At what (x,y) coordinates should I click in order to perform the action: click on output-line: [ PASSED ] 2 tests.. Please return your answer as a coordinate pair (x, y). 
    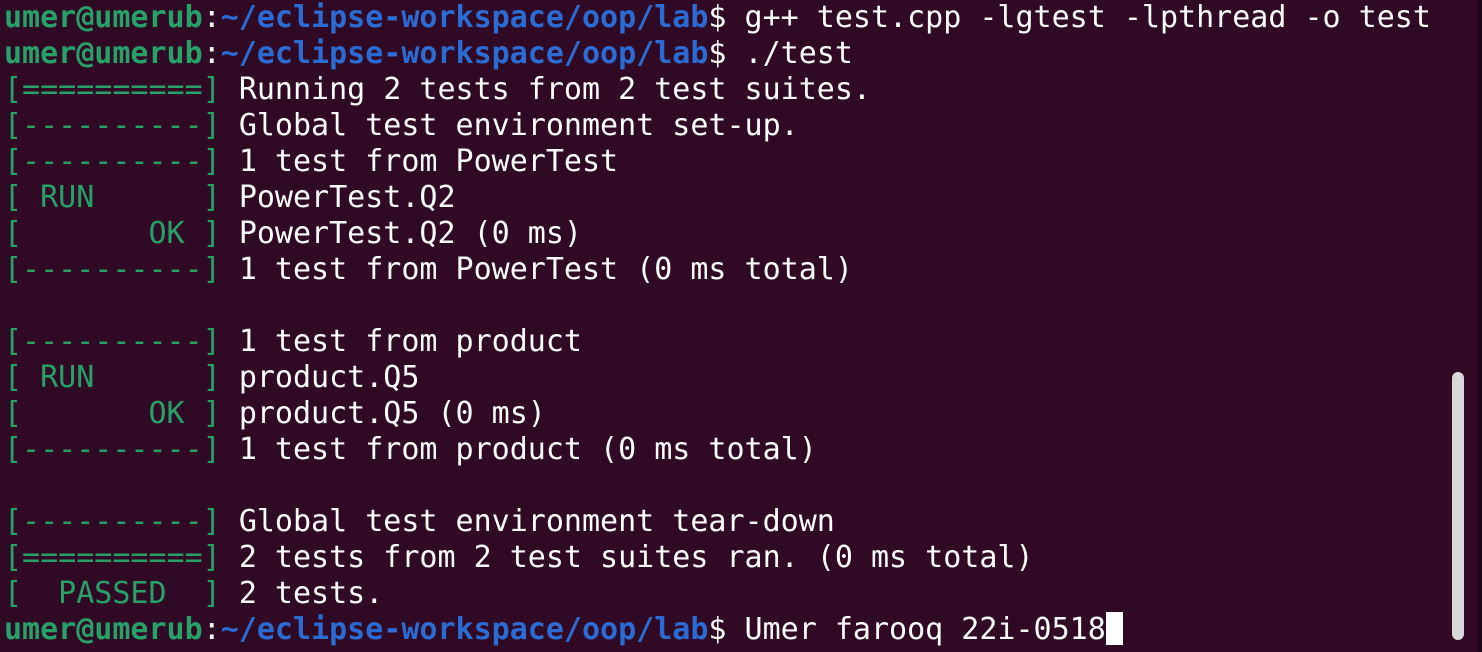
    Looking at the image, I should click on (743, 594).